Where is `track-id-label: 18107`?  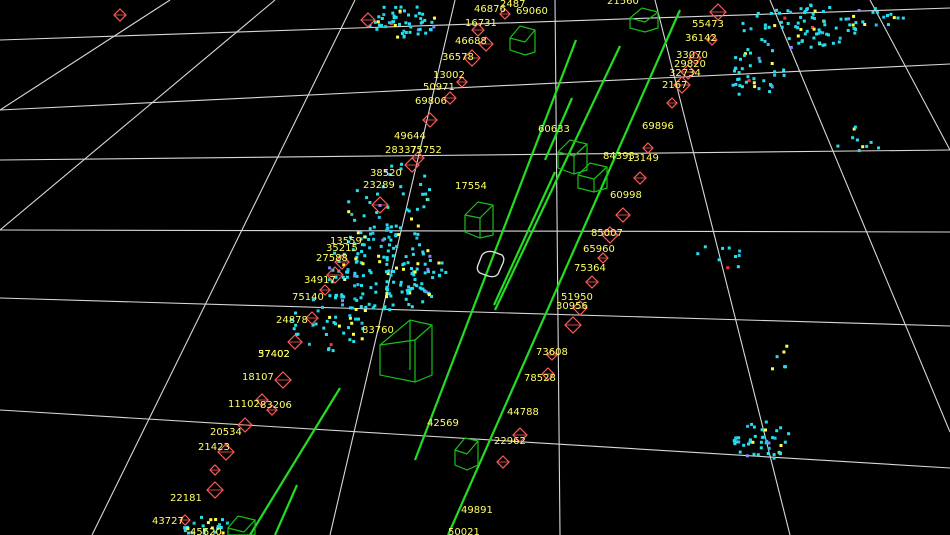 track-id-label: 18107 is located at coordinates (258, 377).